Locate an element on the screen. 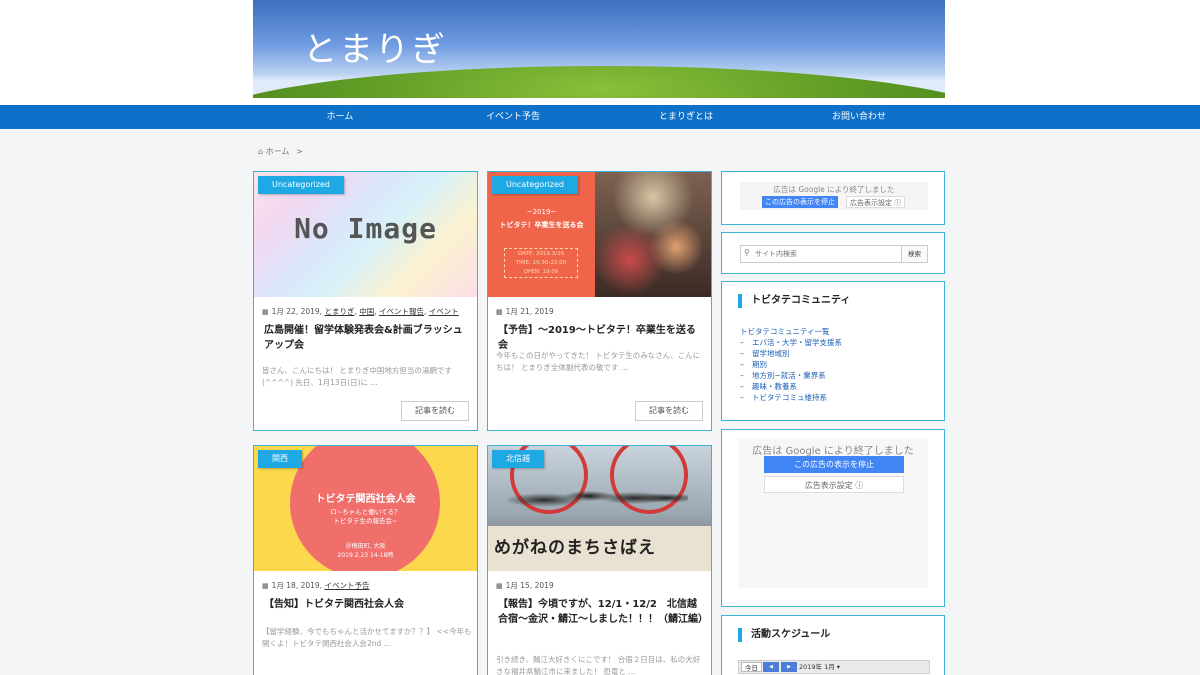 The width and height of the screenshot is (1200, 675). post-tag: 中国 is located at coordinates (366, 311).